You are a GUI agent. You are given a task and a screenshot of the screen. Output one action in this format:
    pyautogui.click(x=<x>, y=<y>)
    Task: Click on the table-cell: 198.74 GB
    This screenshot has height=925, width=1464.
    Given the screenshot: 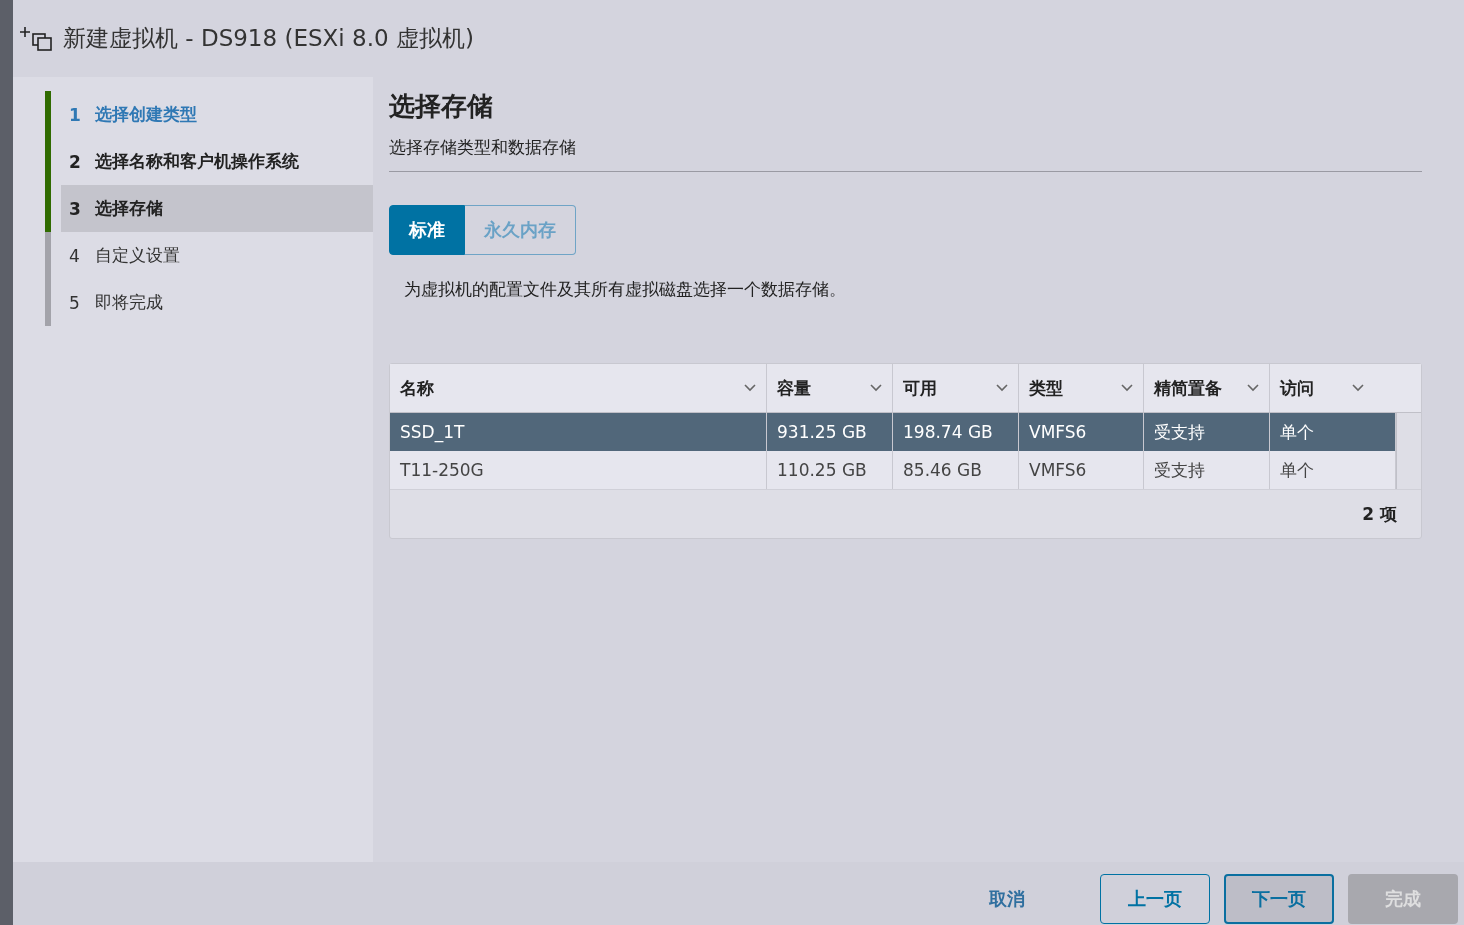 What is the action you would take?
    pyautogui.click(x=948, y=432)
    